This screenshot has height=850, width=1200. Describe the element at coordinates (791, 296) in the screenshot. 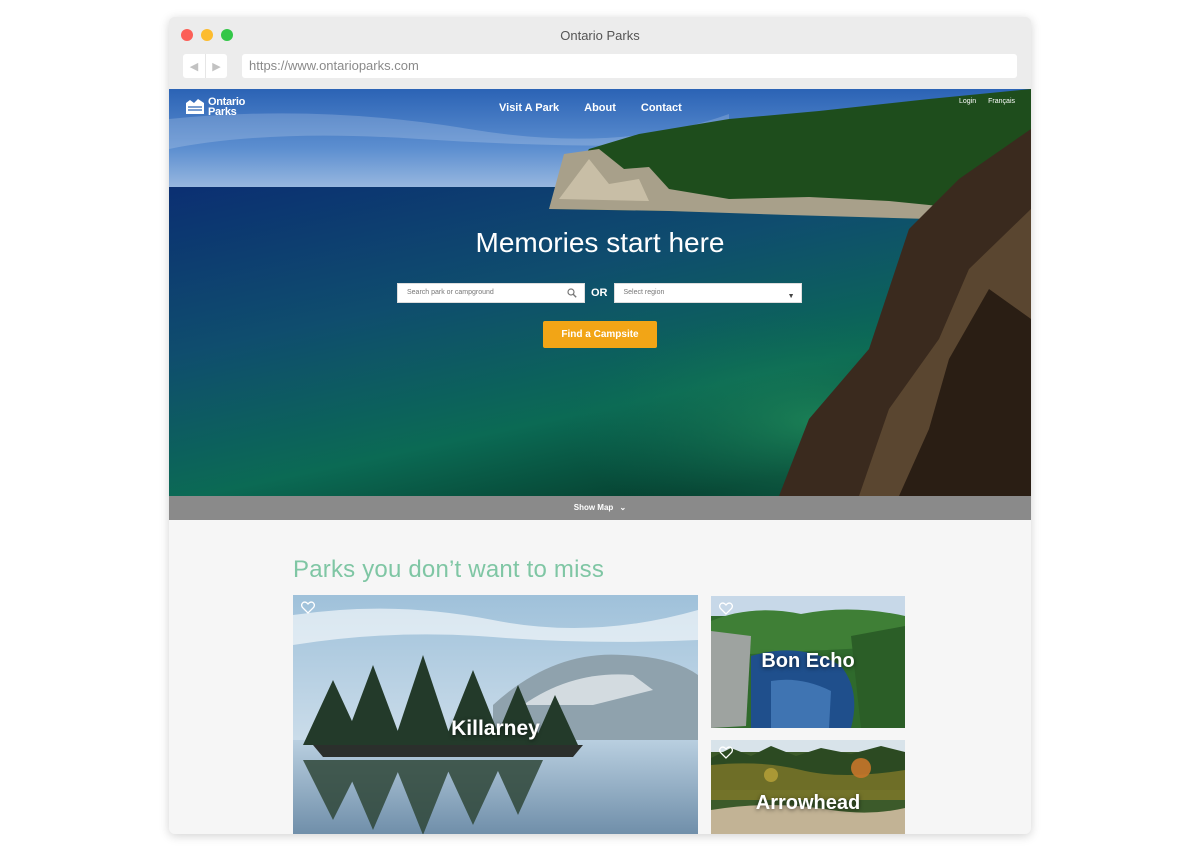

I see `dropdown-caret-icon: ▼` at that location.